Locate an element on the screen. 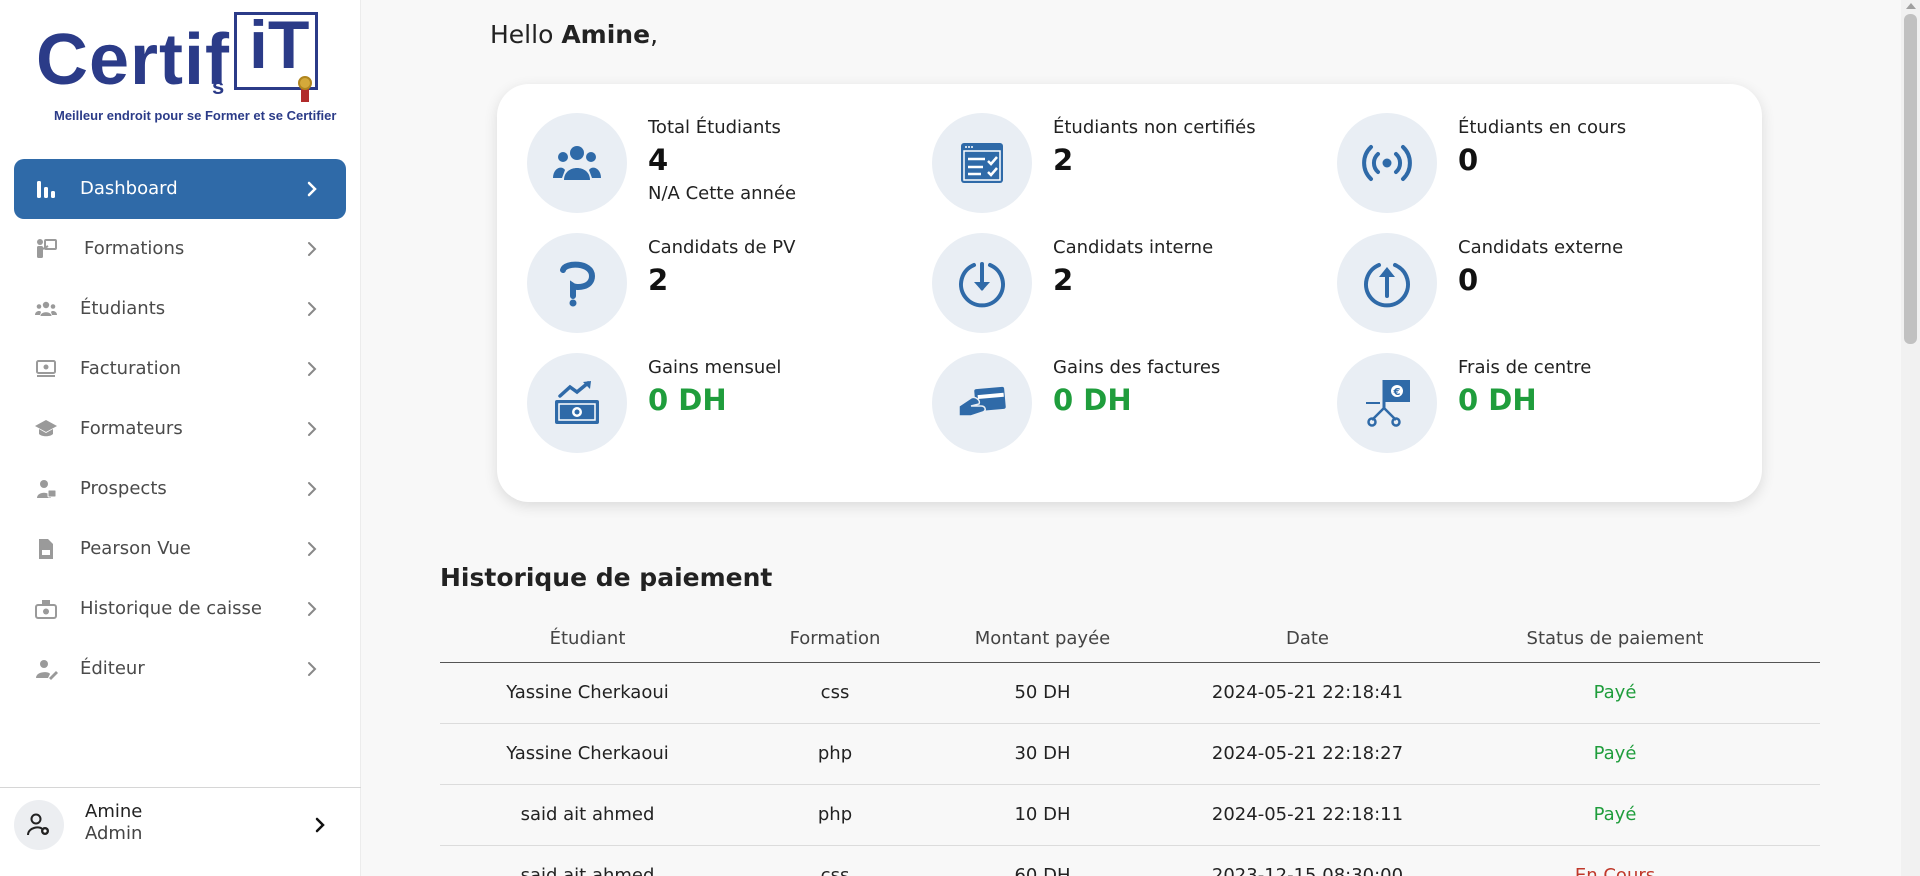 The height and width of the screenshot is (876, 1920). sidebar-item-formateurs: Formateurs is located at coordinates (180, 429).